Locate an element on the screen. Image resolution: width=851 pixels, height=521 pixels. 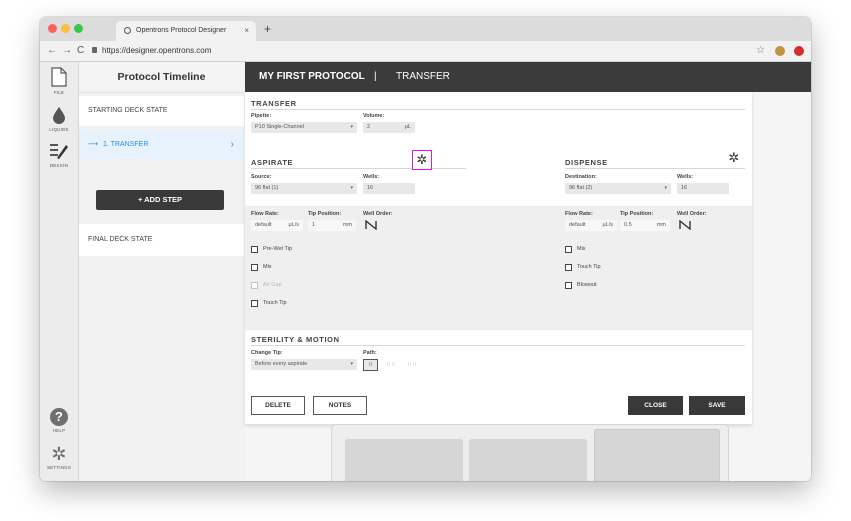
dispense-touch-tip-checkbox is located at coordinates (568, 267).